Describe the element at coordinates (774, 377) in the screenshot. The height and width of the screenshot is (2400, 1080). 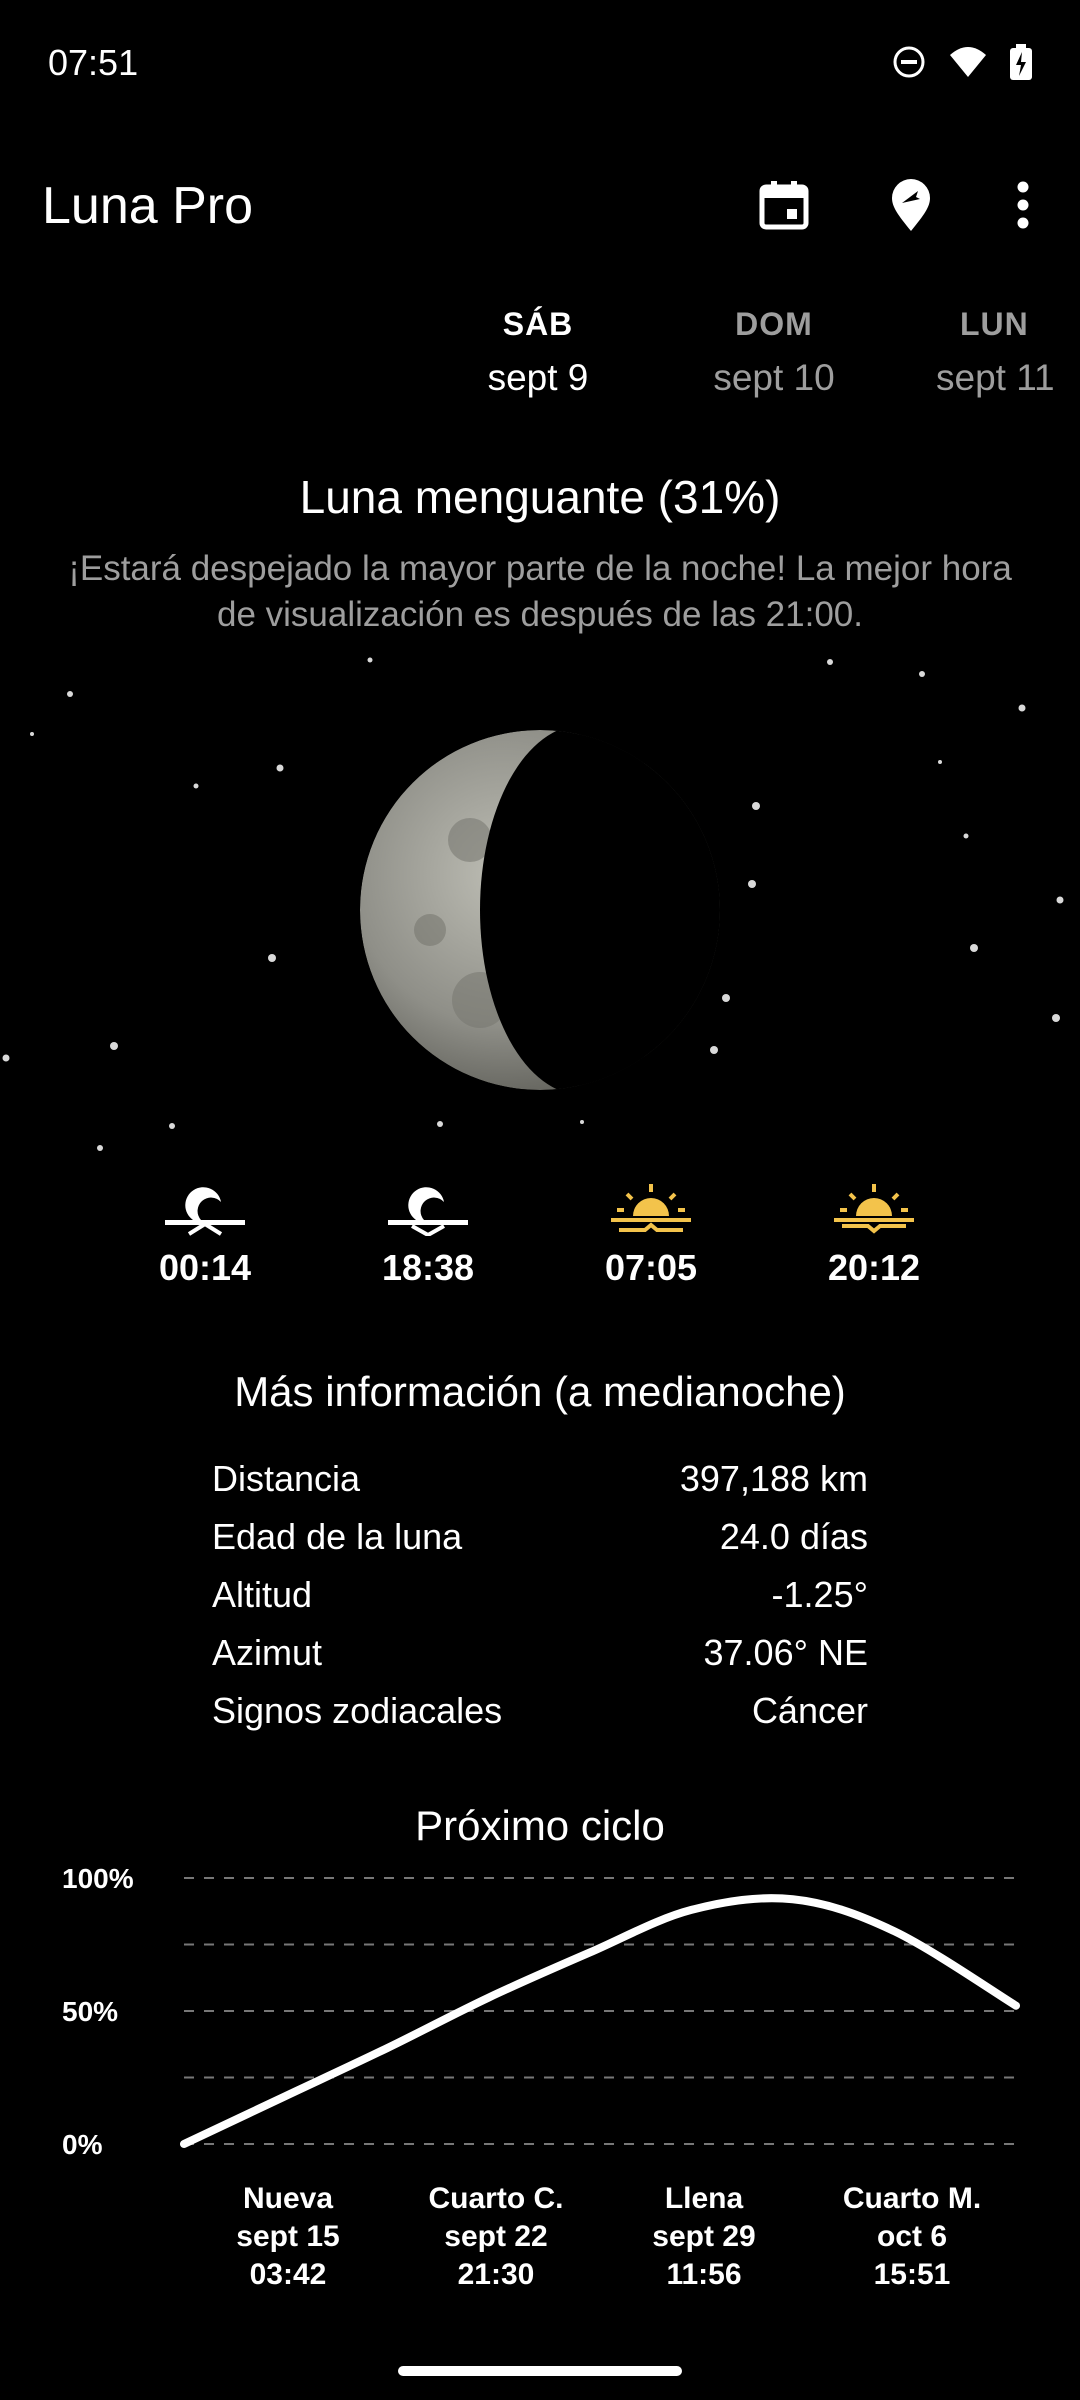
I see `day-tab-date: sept 10` at that location.